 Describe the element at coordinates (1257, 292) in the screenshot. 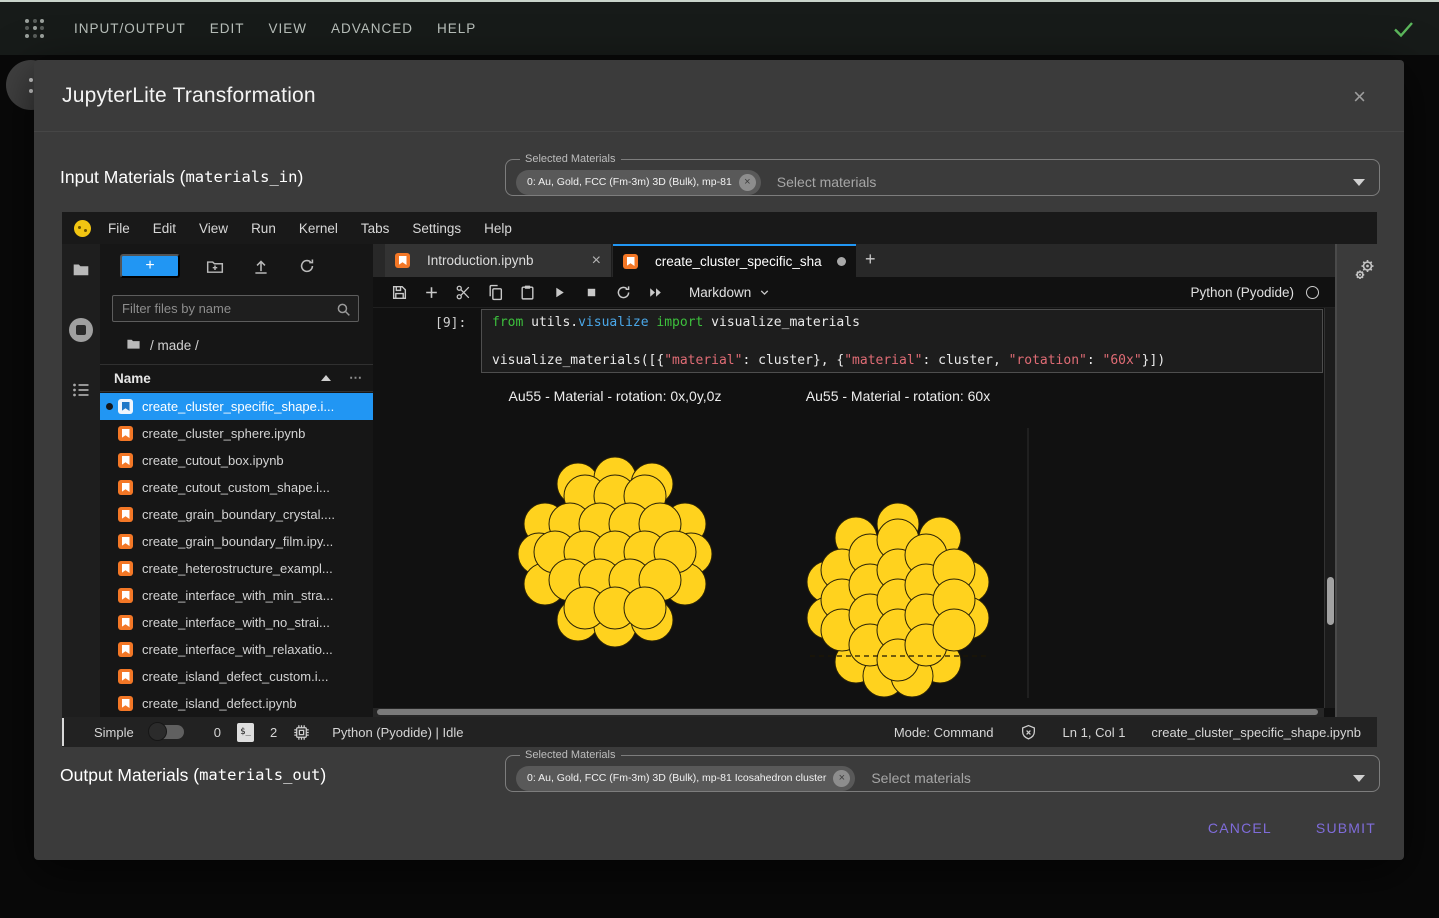

I see `kernel-indicator: Python (Pyodide)` at that location.